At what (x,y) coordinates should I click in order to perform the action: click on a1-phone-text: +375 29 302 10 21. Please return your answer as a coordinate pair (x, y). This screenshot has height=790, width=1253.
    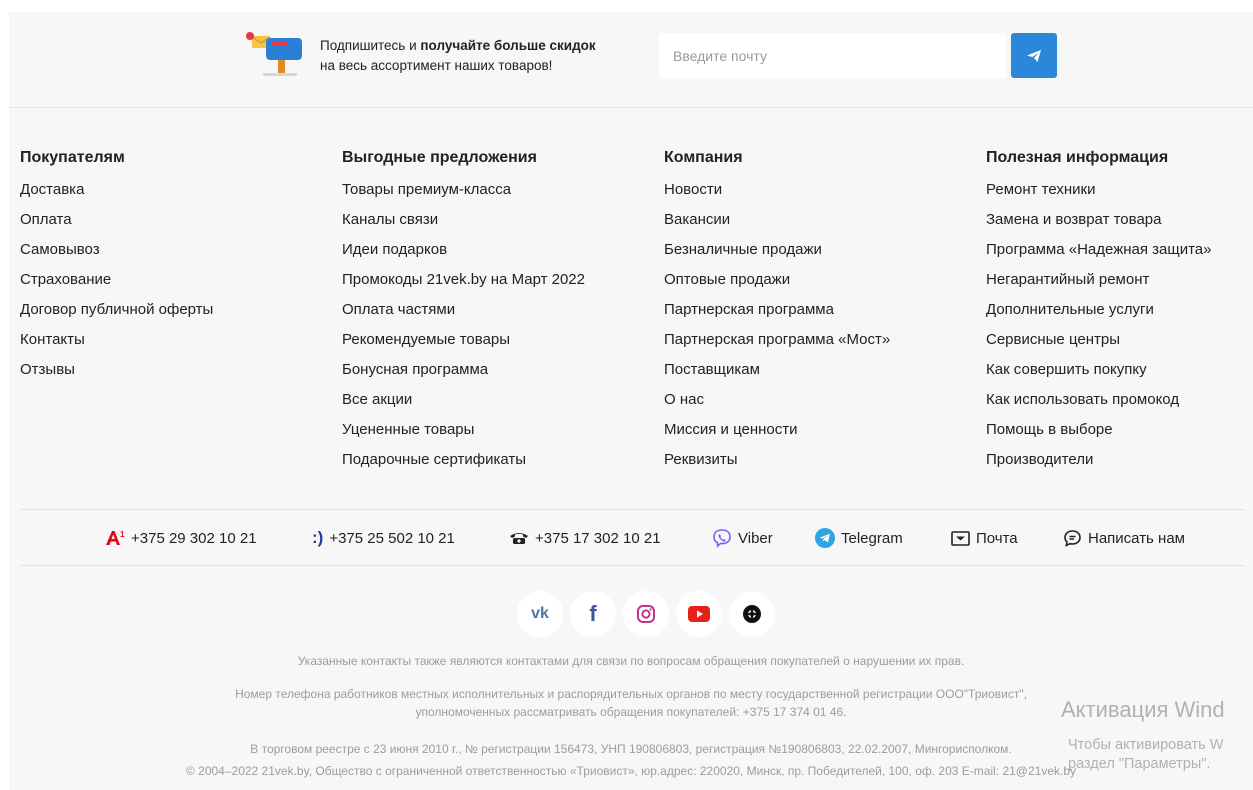
    Looking at the image, I should click on (194, 538).